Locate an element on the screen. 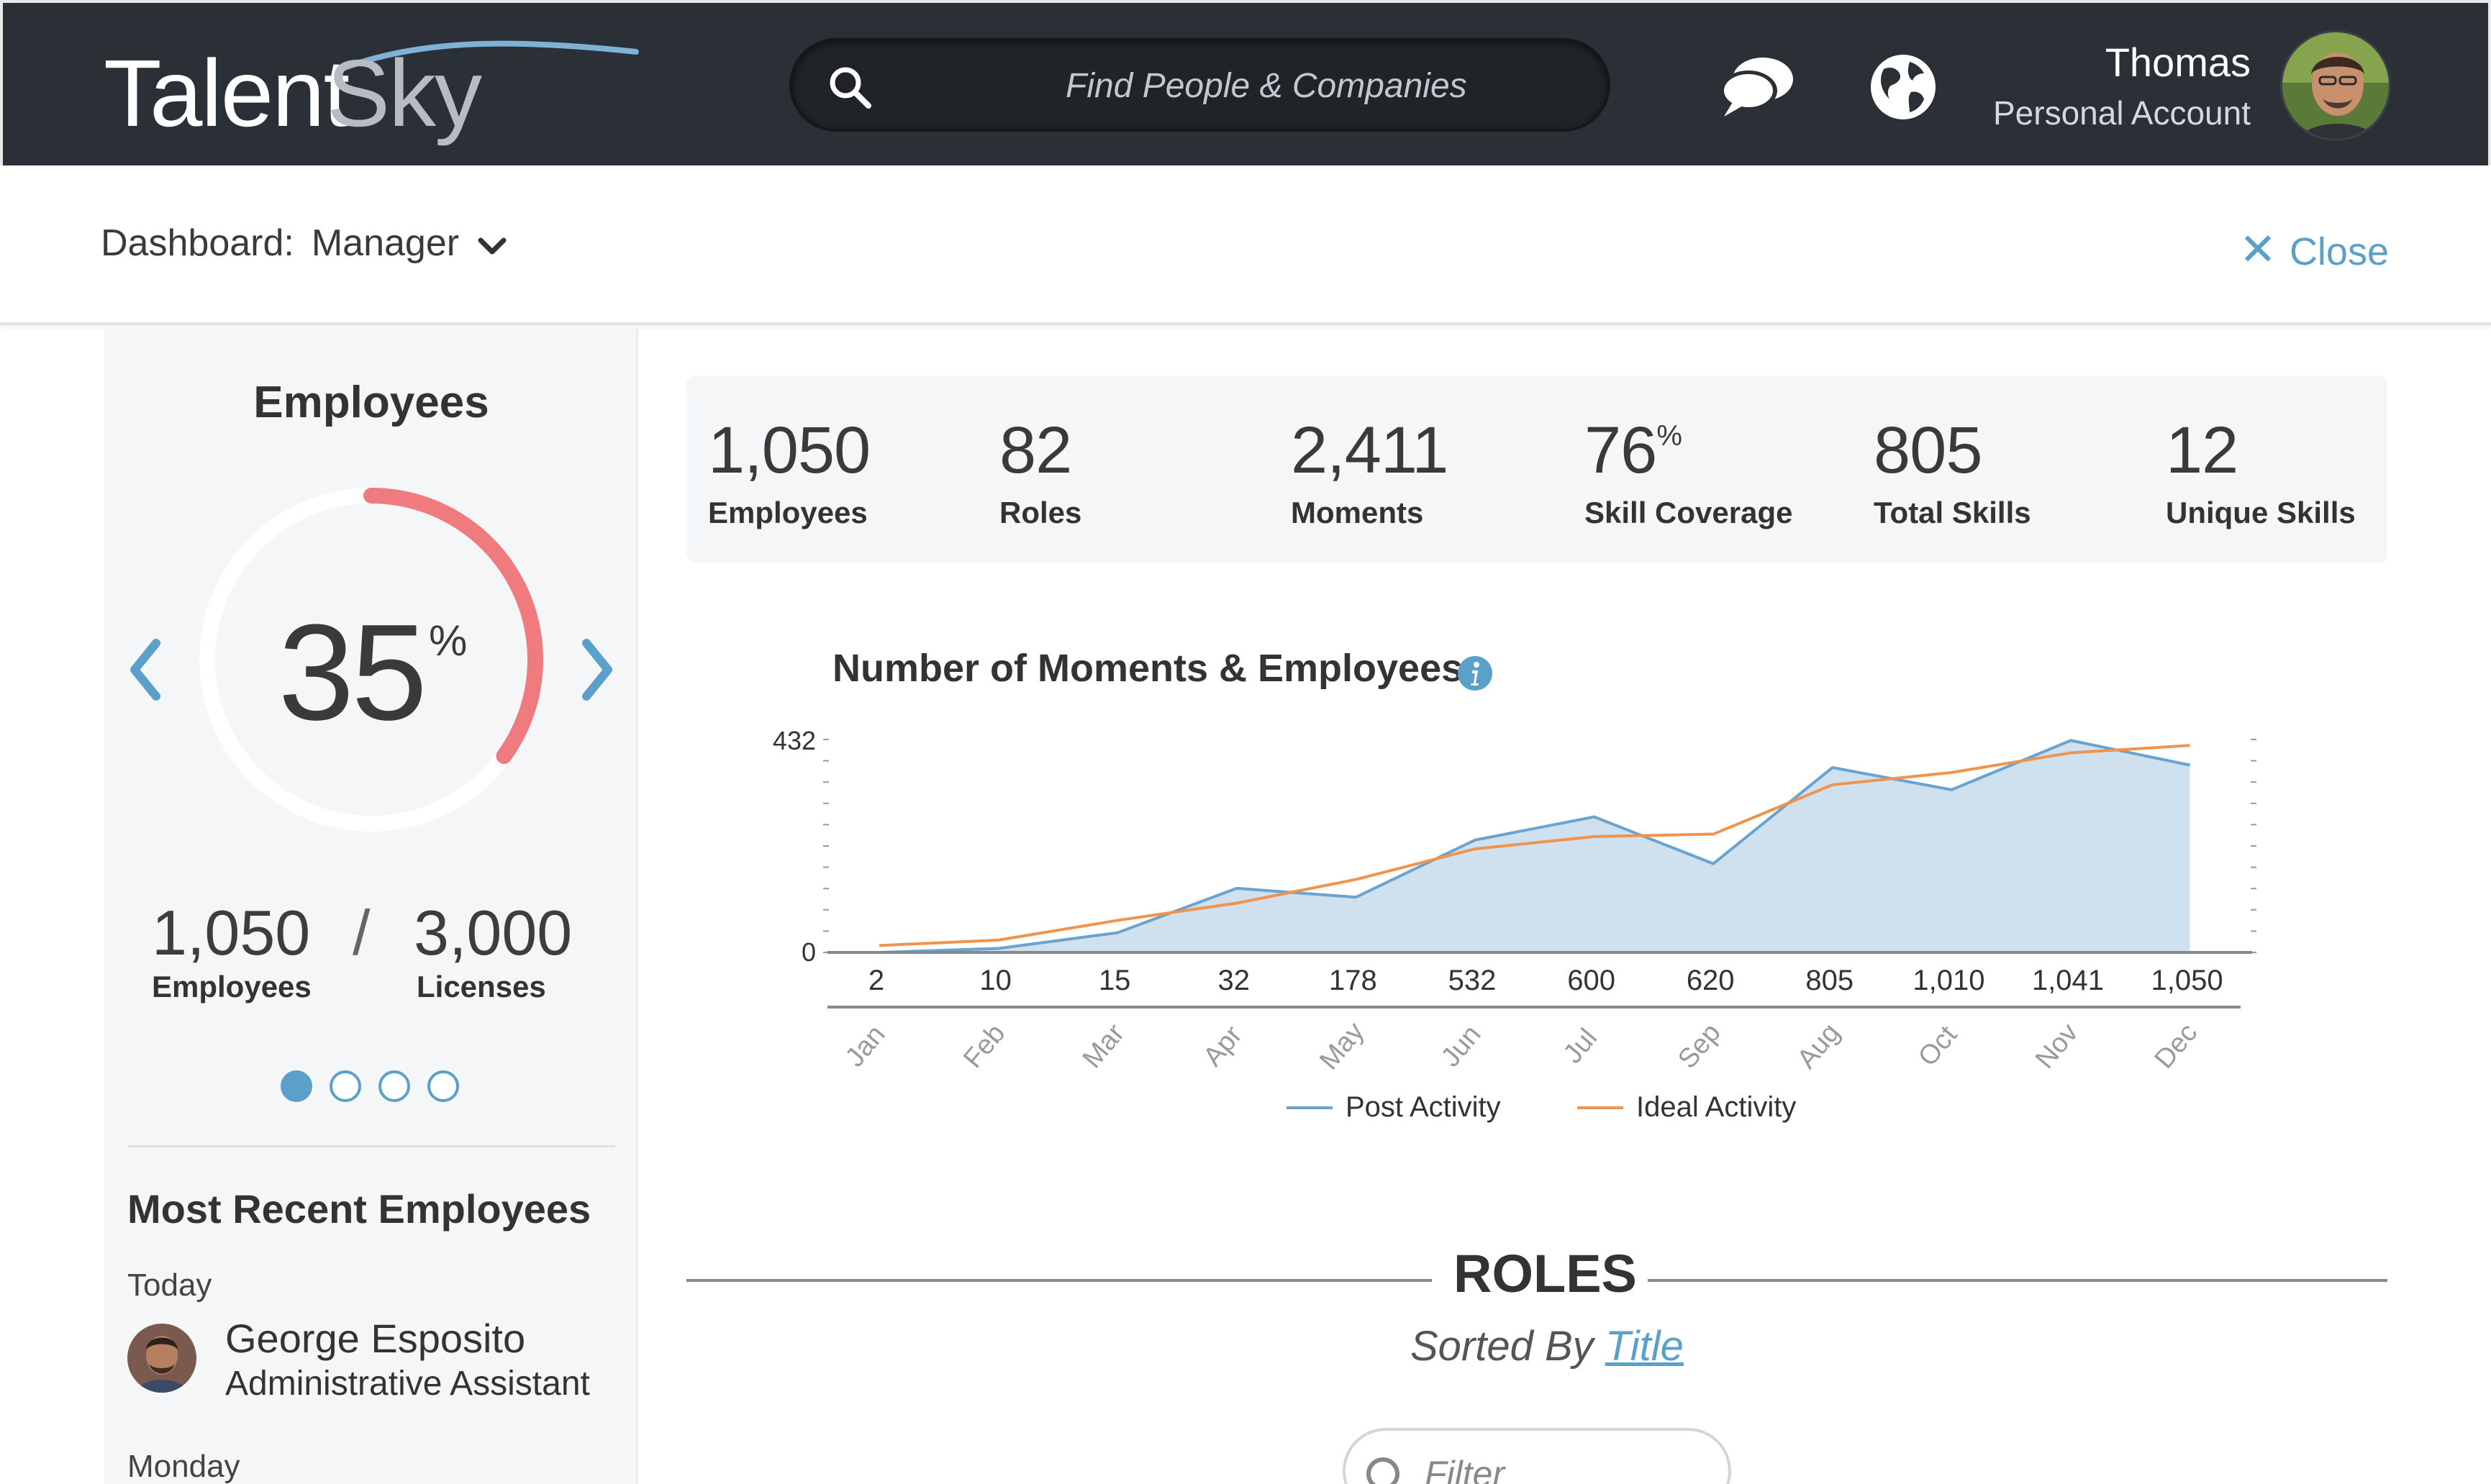 This screenshot has width=2491, height=1484. employee-count-label: 805 is located at coordinates (1829, 980).